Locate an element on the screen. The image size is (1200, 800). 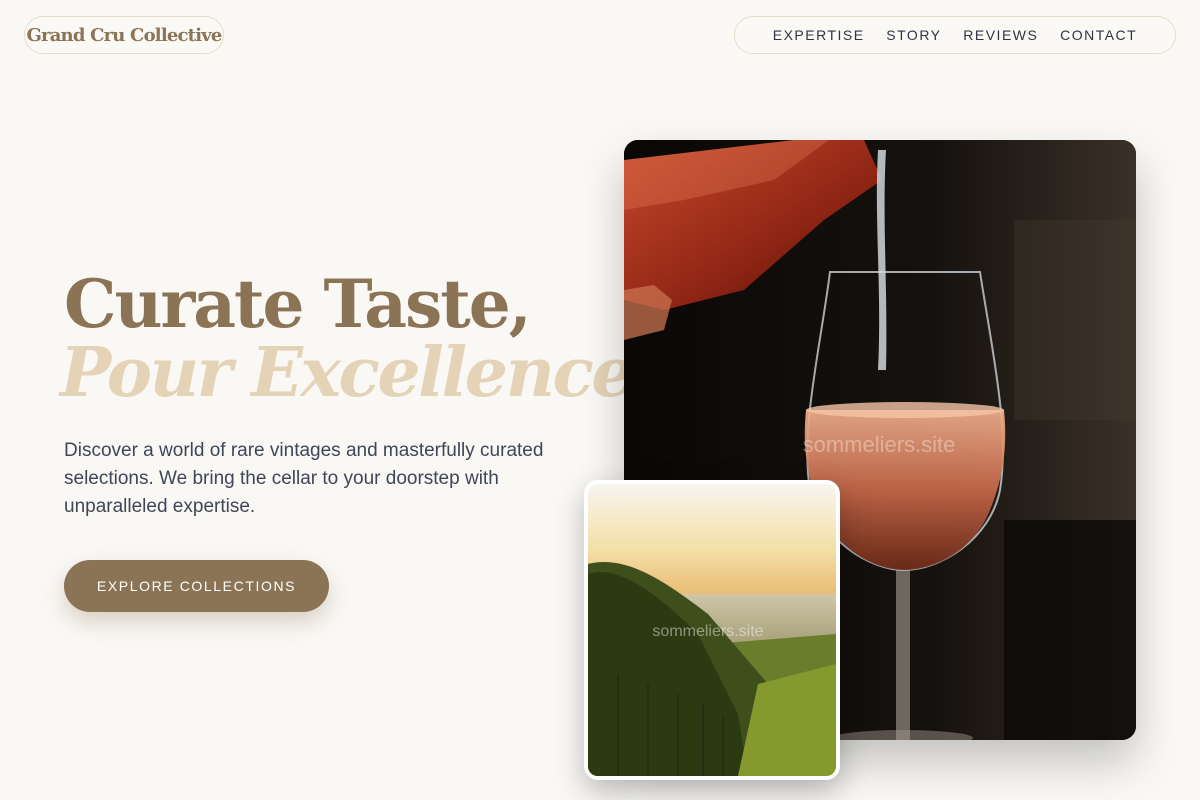
main-nav: EXPERTISE STORY REVIEWS CONTACT is located at coordinates (955, 35).